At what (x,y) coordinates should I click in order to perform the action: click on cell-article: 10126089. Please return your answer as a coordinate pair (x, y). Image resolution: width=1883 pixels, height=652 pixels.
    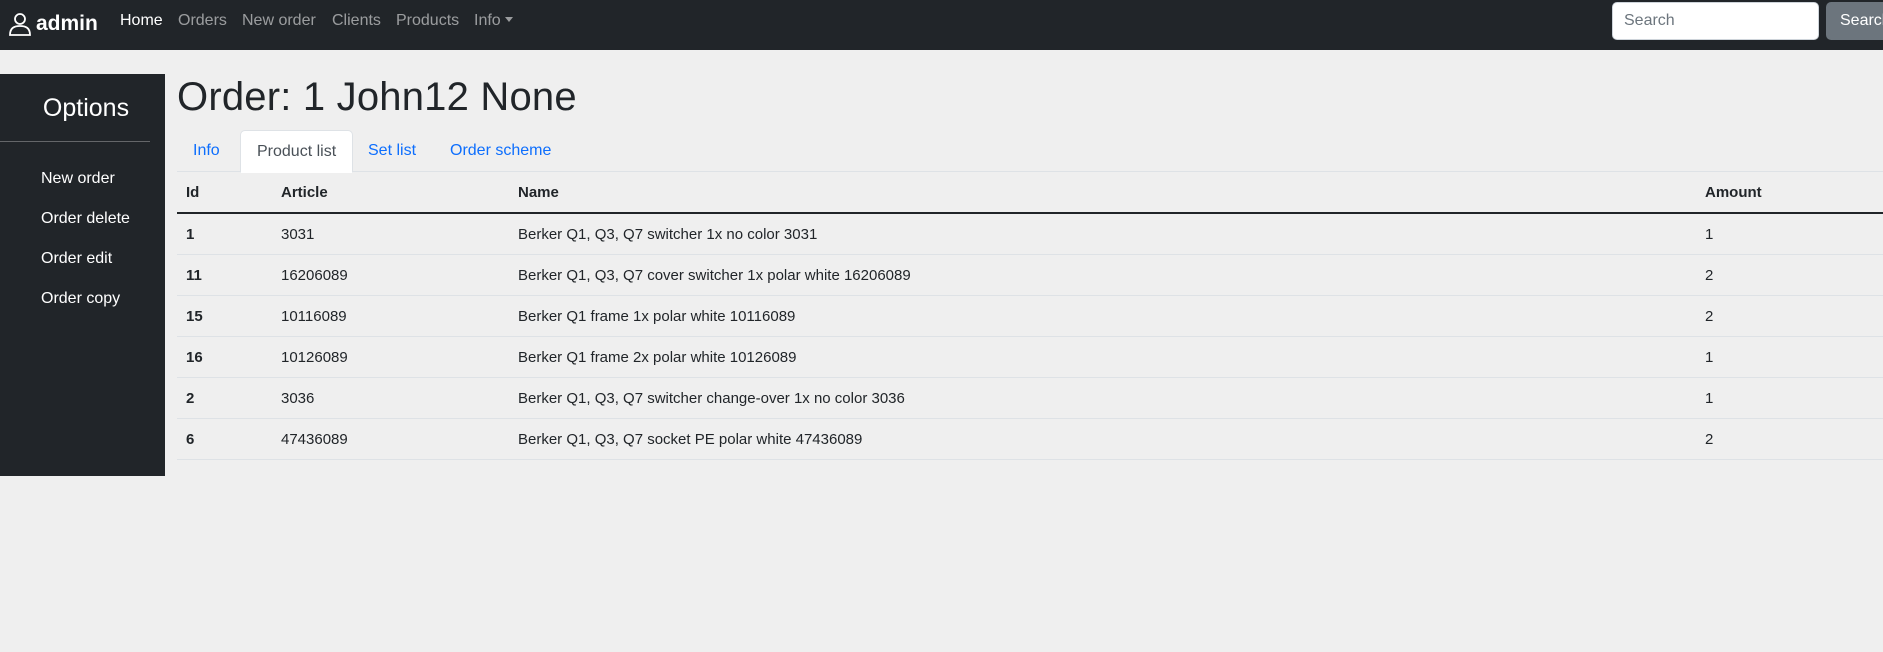
    Looking at the image, I should click on (314, 357).